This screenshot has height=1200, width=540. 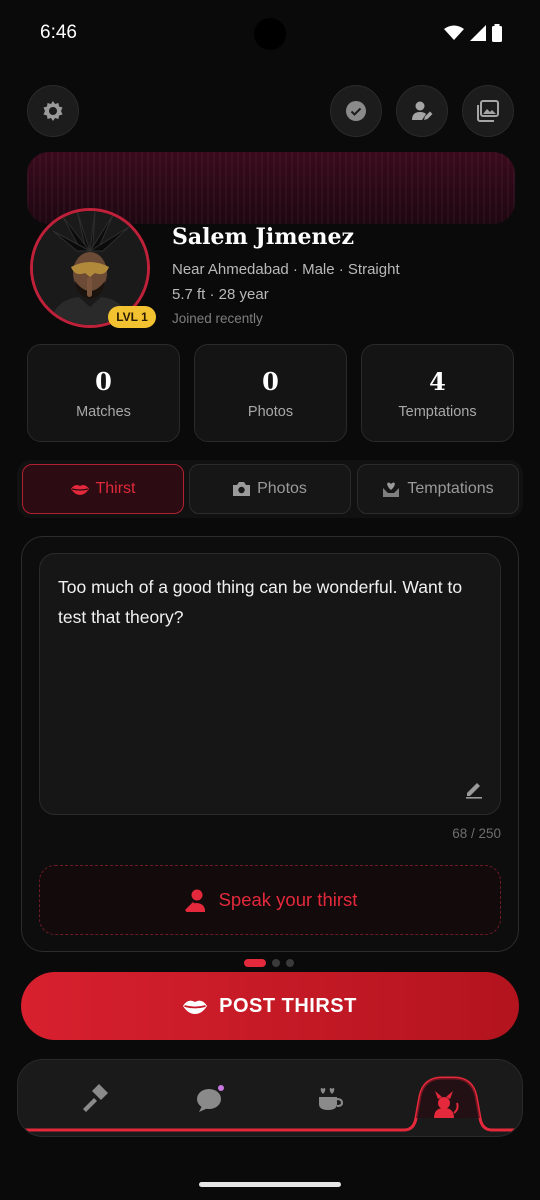 What do you see at coordinates (115, 488) in the screenshot?
I see `tab-label: Thirst` at bounding box center [115, 488].